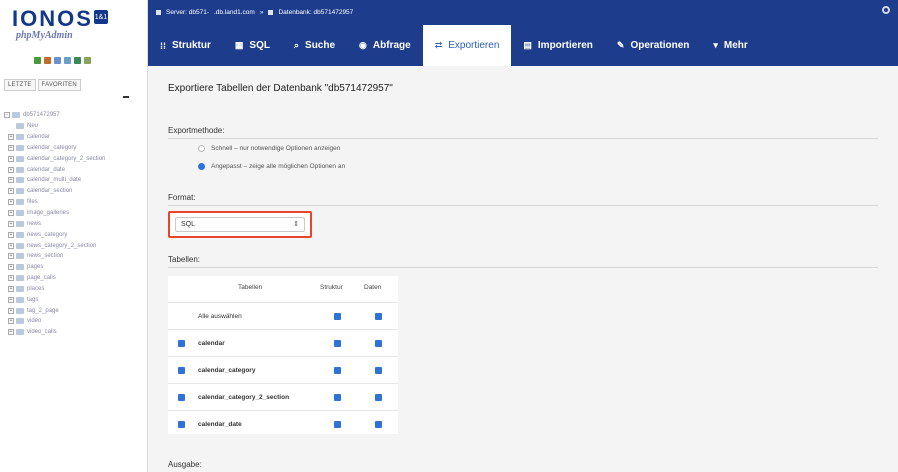 The image size is (898, 472). Describe the element at coordinates (75, 321) in the screenshot. I see `tree-table: + video` at that location.